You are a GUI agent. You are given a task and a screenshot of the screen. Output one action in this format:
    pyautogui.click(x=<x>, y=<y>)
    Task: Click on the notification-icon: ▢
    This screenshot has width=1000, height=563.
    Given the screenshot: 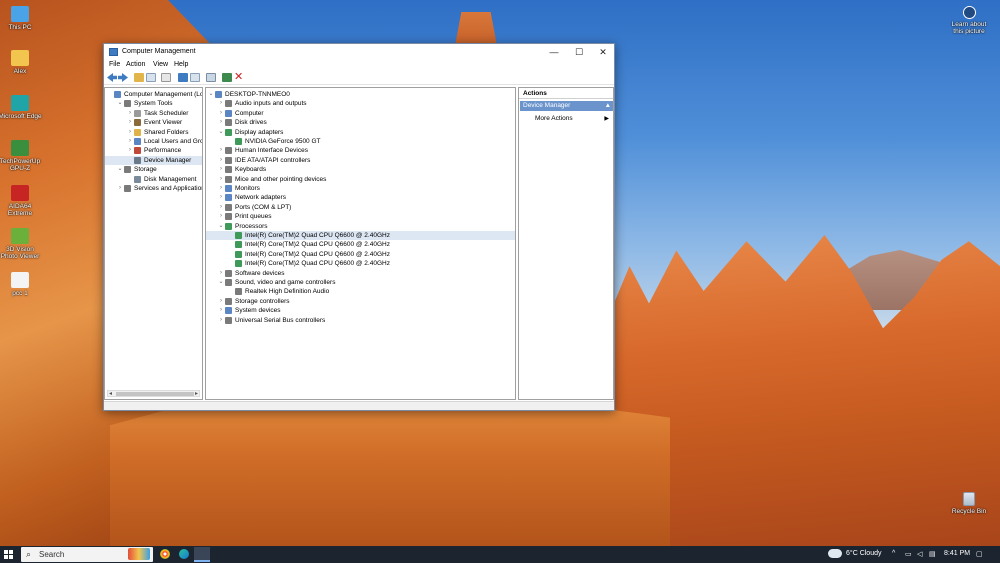 What is the action you would take?
    pyautogui.click(x=979, y=554)
    